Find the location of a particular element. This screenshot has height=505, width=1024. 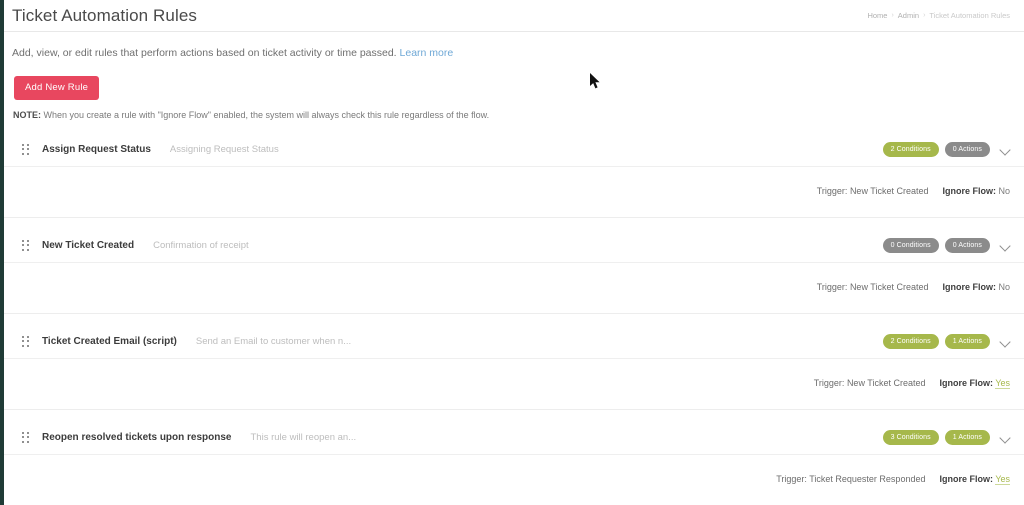

breadcrumb-item-admin: Admin is located at coordinates (908, 15).